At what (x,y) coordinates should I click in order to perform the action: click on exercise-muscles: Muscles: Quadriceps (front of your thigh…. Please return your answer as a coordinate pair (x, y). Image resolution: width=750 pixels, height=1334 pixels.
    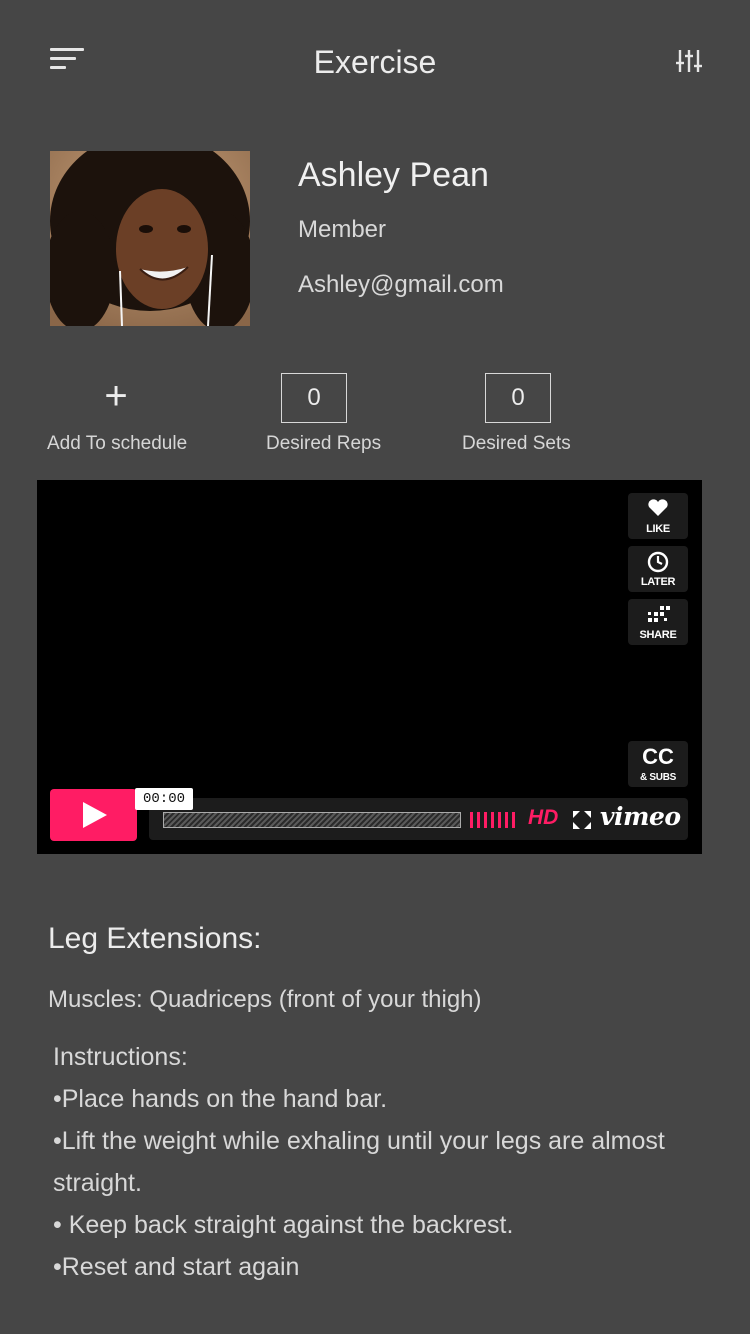
    Looking at the image, I should click on (265, 999).